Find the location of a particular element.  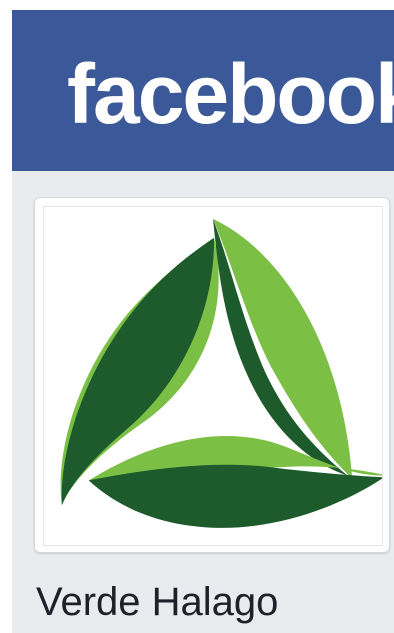

facebook-logo: facebook is located at coordinates (230, 94).